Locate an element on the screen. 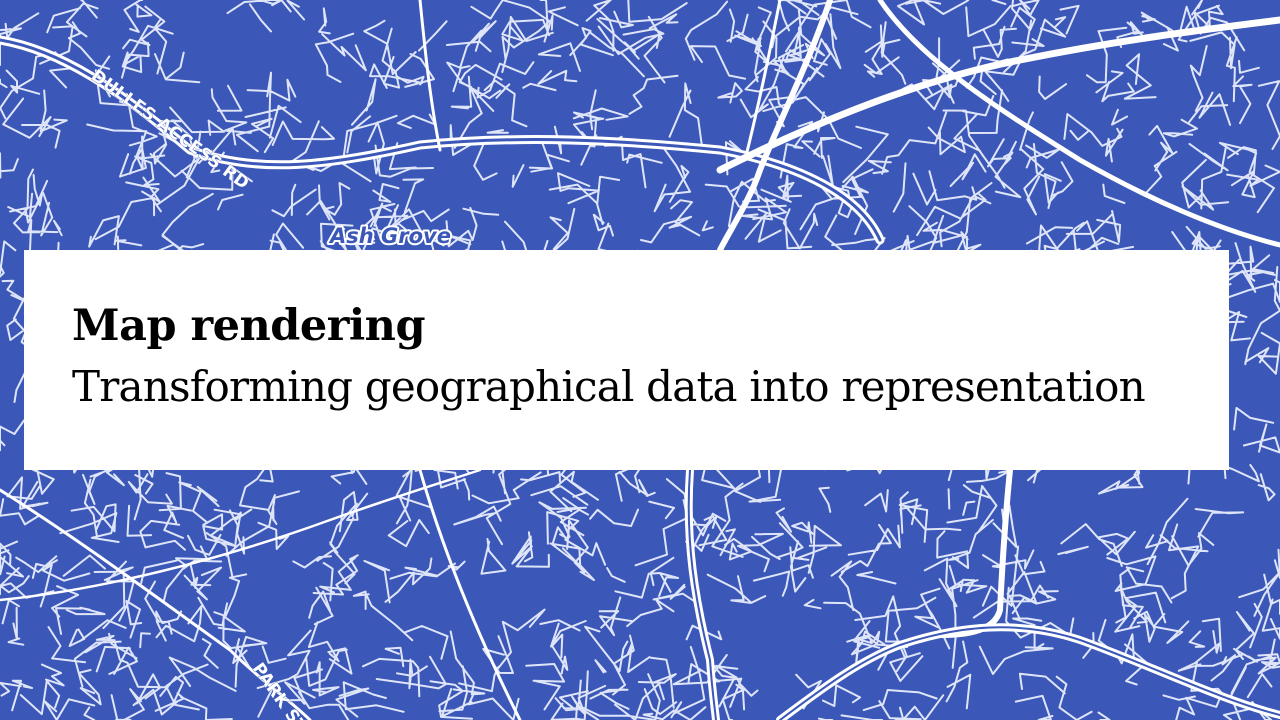 The width and height of the screenshot is (1280, 720). page-title: Map rendering is located at coordinates (249, 326).